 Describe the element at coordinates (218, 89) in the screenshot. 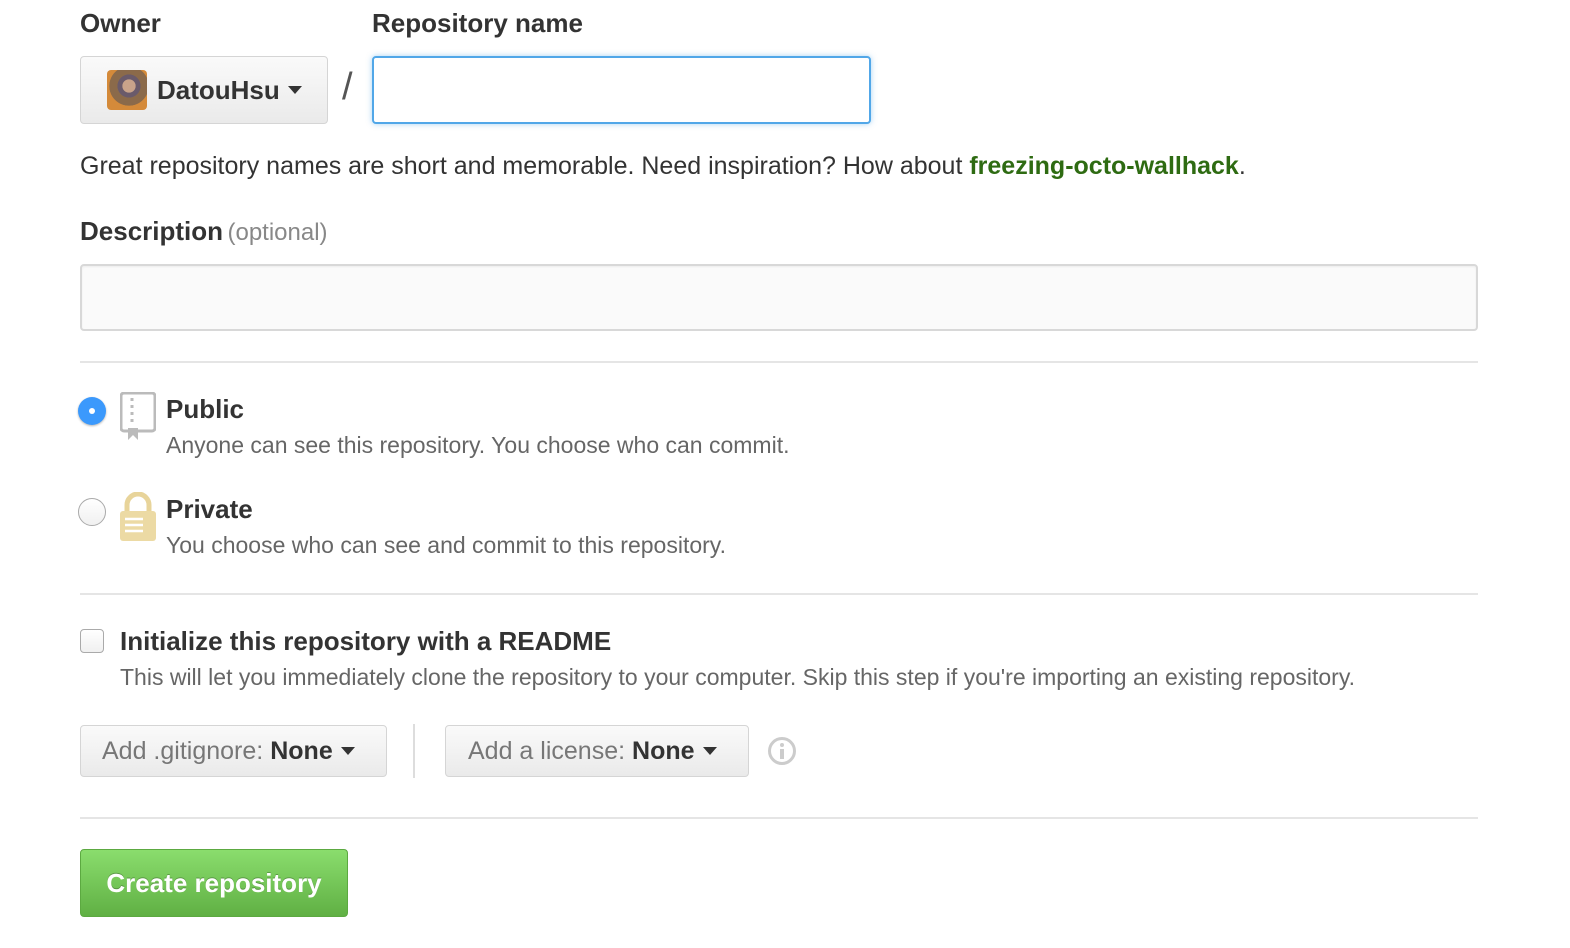

I see `owner-name: DatouHsu` at that location.